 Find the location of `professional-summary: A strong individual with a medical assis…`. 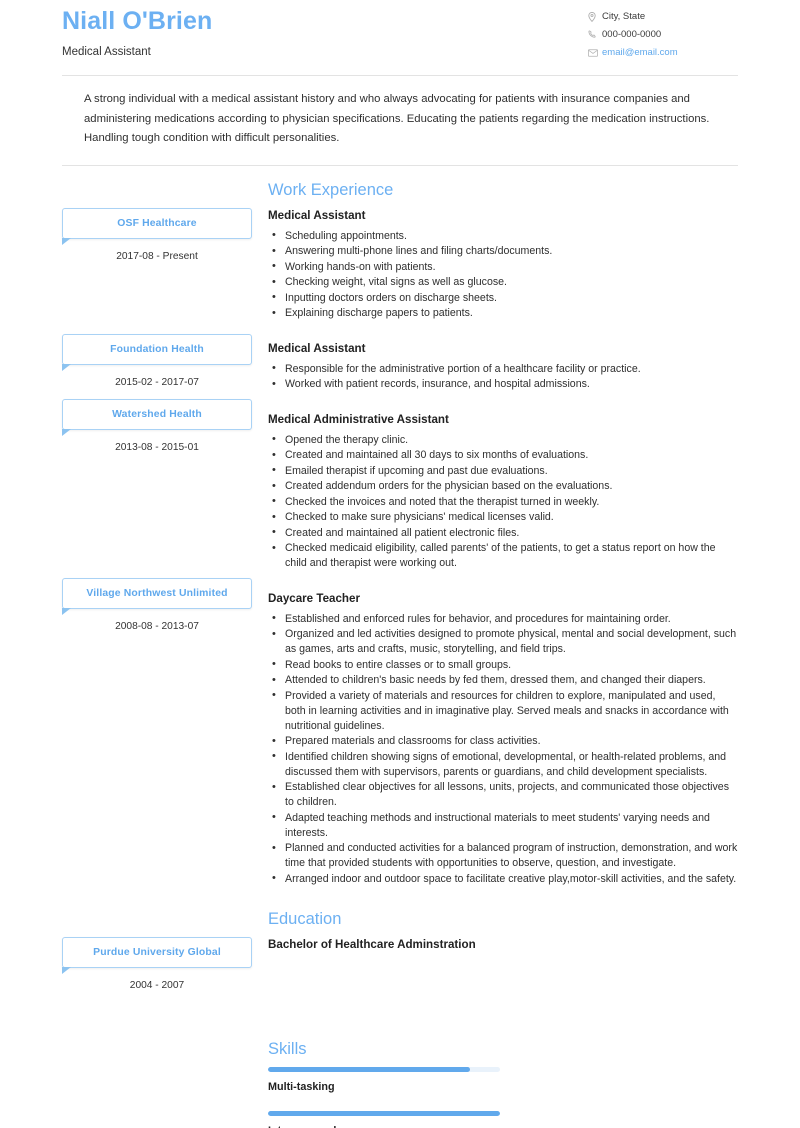

professional-summary: A strong individual with a medical assis… is located at coordinates (397, 118).